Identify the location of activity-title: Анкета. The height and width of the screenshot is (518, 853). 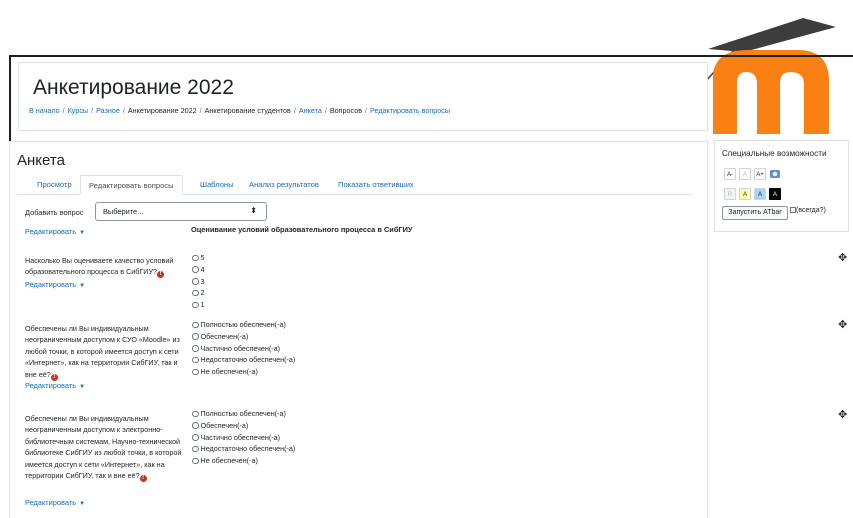
(41, 160).